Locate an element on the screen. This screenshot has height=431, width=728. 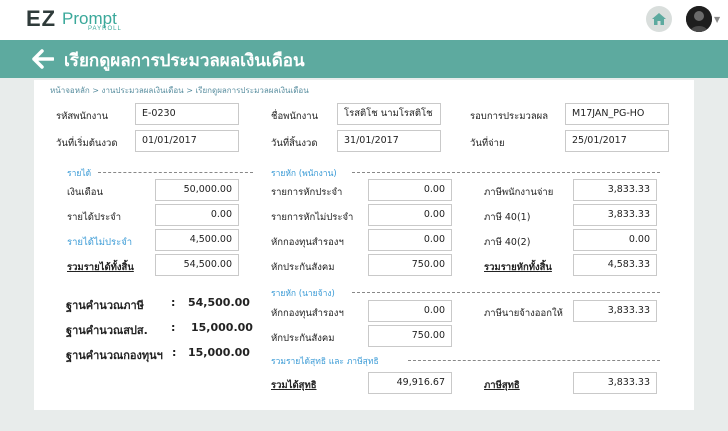
avatar is located at coordinates (699, 19).